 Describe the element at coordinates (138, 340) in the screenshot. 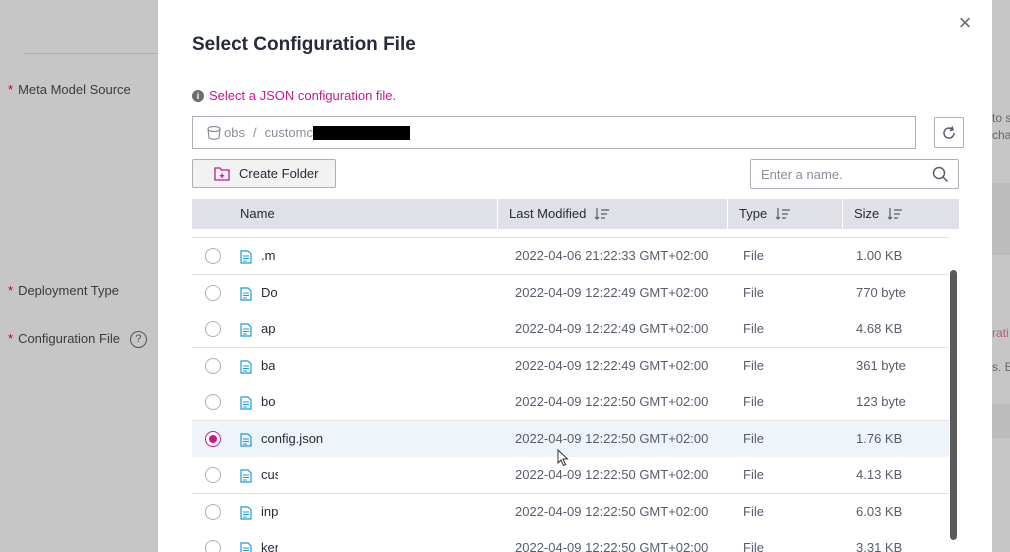

I see `help-icon: ?` at that location.